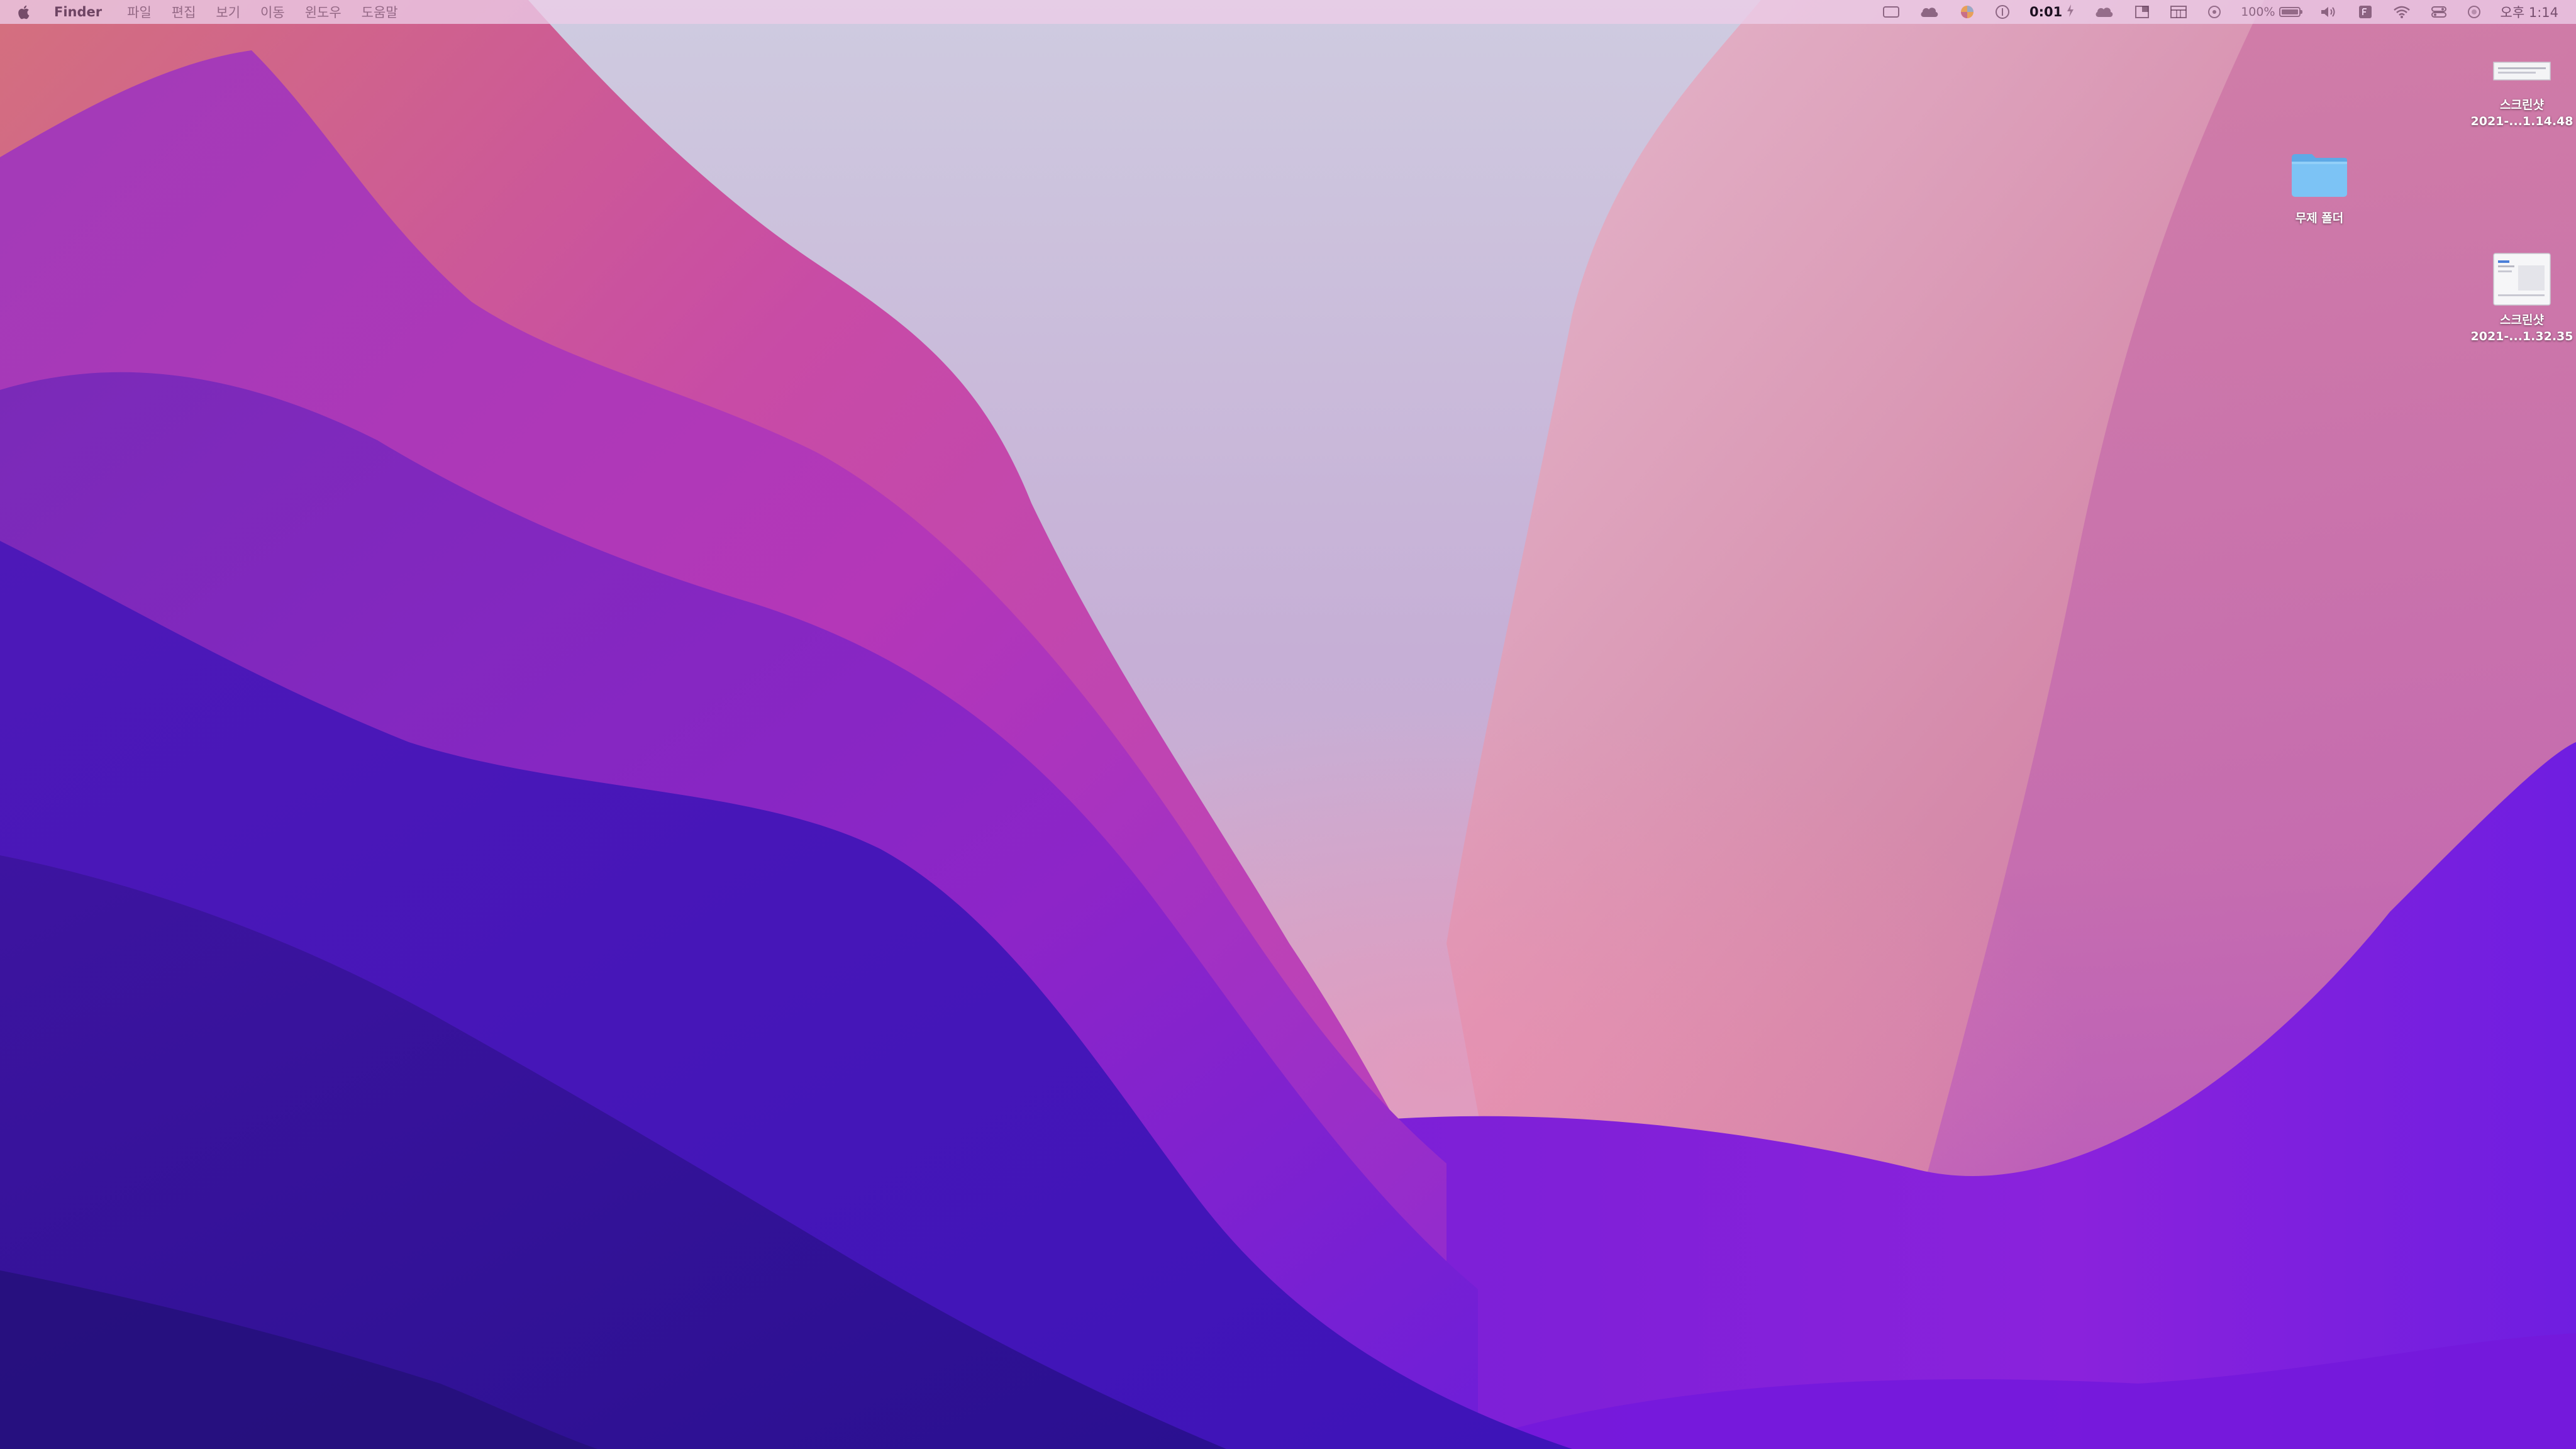 This screenshot has width=2576, height=1449. What do you see at coordinates (2521, 121) in the screenshot?
I see `desktop-file-name-line2: 2021-...1.14.48` at bounding box center [2521, 121].